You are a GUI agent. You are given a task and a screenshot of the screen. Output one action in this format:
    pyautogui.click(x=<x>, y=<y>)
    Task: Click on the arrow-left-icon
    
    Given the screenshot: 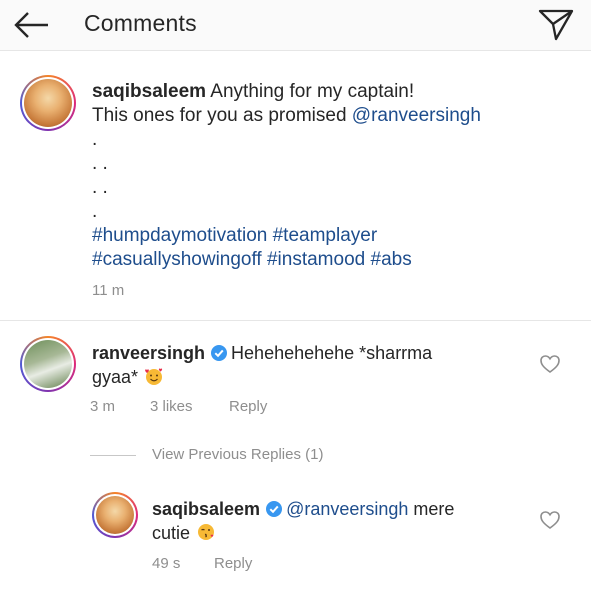 What is the action you would take?
    pyautogui.click(x=32, y=25)
    